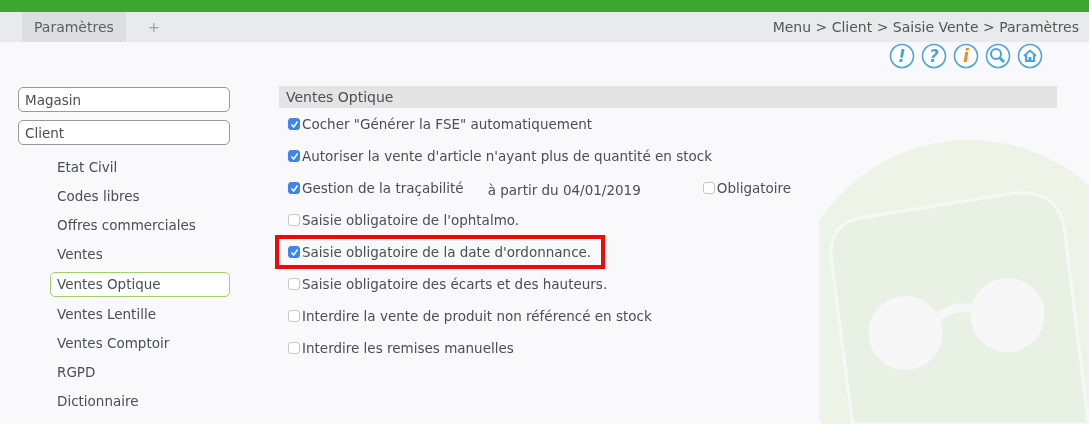 Image resolution: width=1089 pixels, height=424 pixels. I want to click on sidebar-item: Ventes Comptoir, so click(140, 343).